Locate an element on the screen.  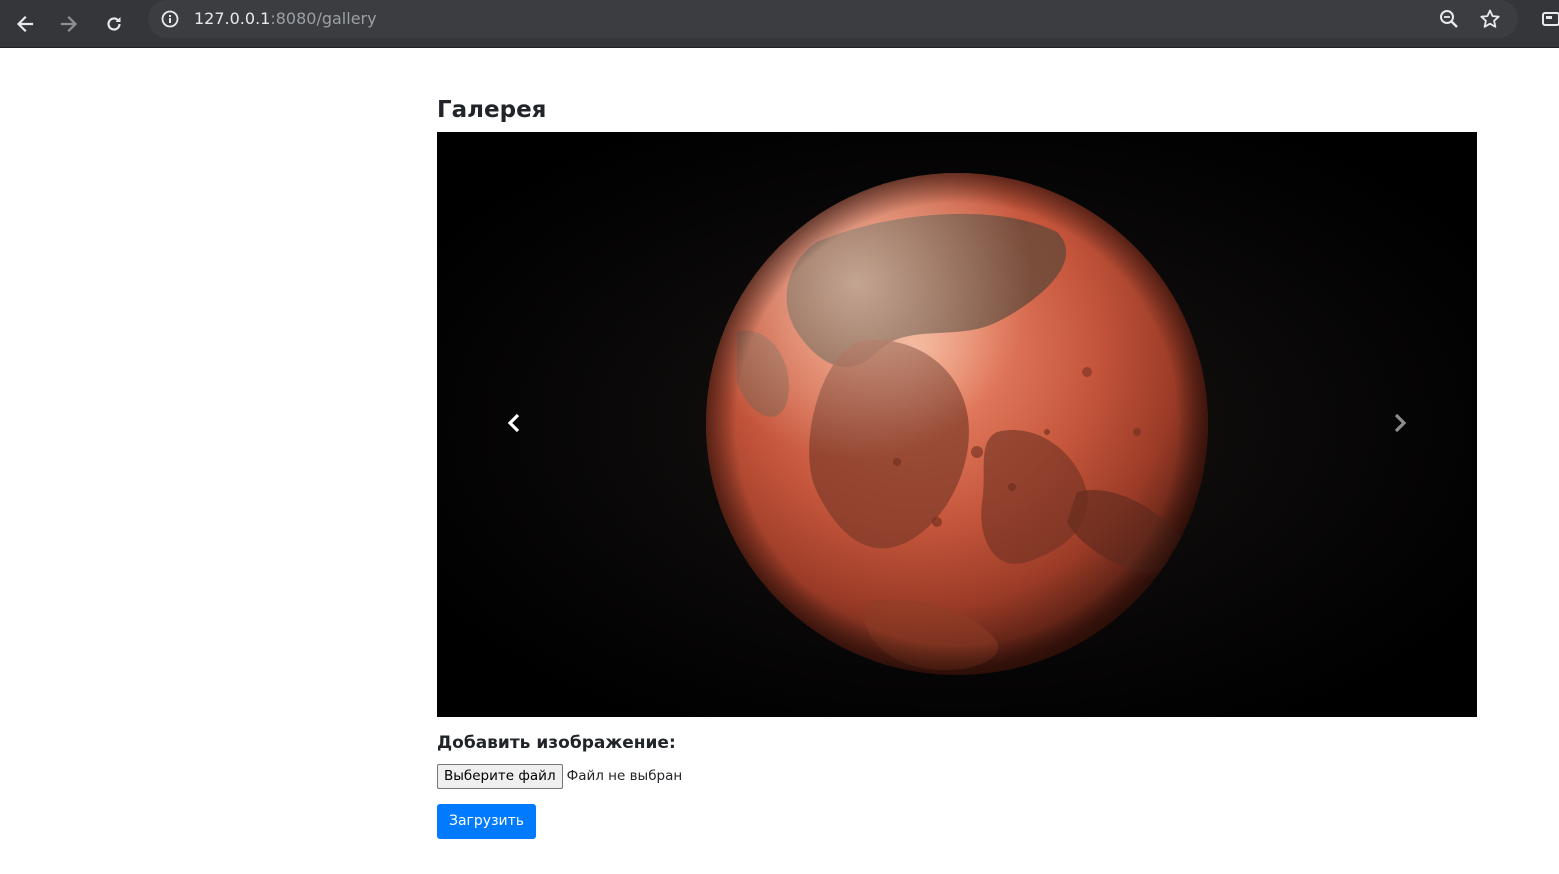
reload-icon is located at coordinates (114, 24).